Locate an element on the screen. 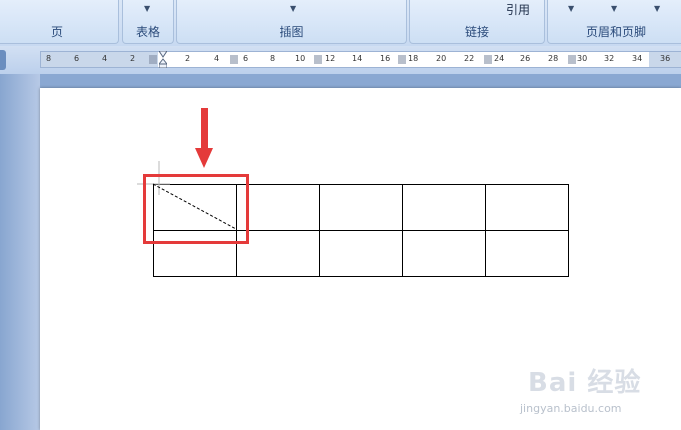 The image size is (681, 430). ribbon-group-pages: 页 is located at coordinates (59, 22).